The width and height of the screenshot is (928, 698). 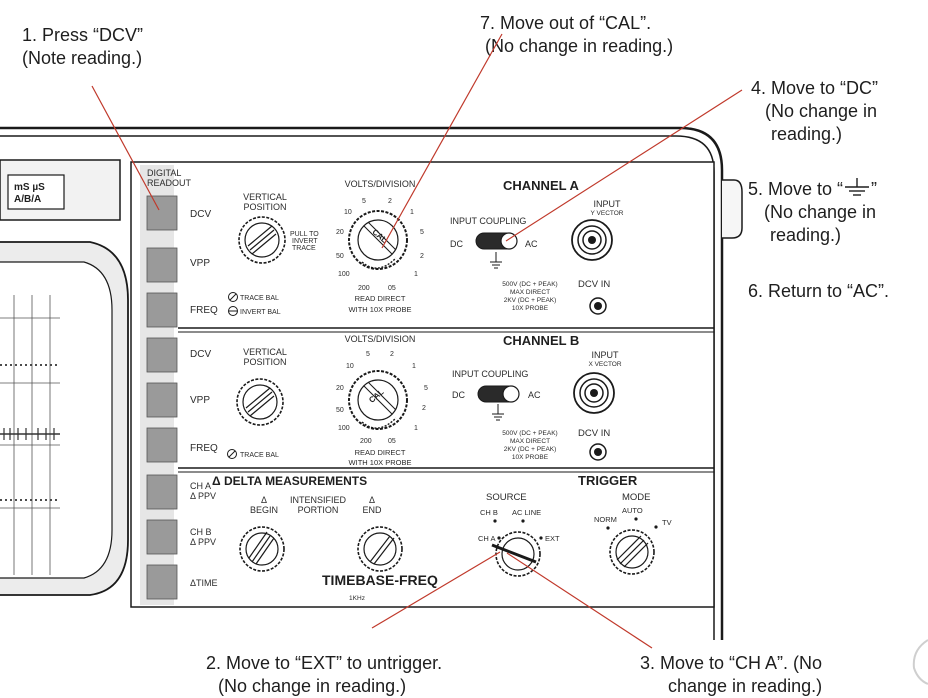 What do you see at coordinates (498, 394) in the screenshot?
I see `input-coupling-switch-b` at bounding box center [498, 394].